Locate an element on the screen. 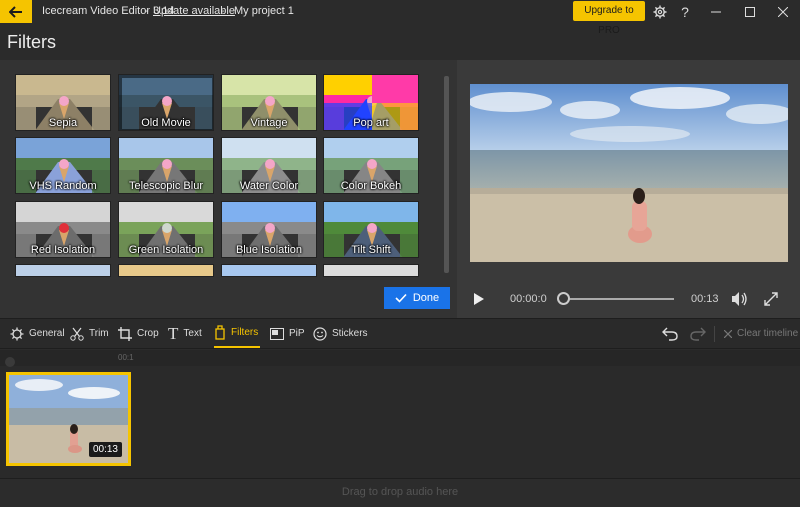 Image resolution: width=800 pixels, height=507 pixels. ruler-mark: 00:1 is located at coordinates (126, 357).